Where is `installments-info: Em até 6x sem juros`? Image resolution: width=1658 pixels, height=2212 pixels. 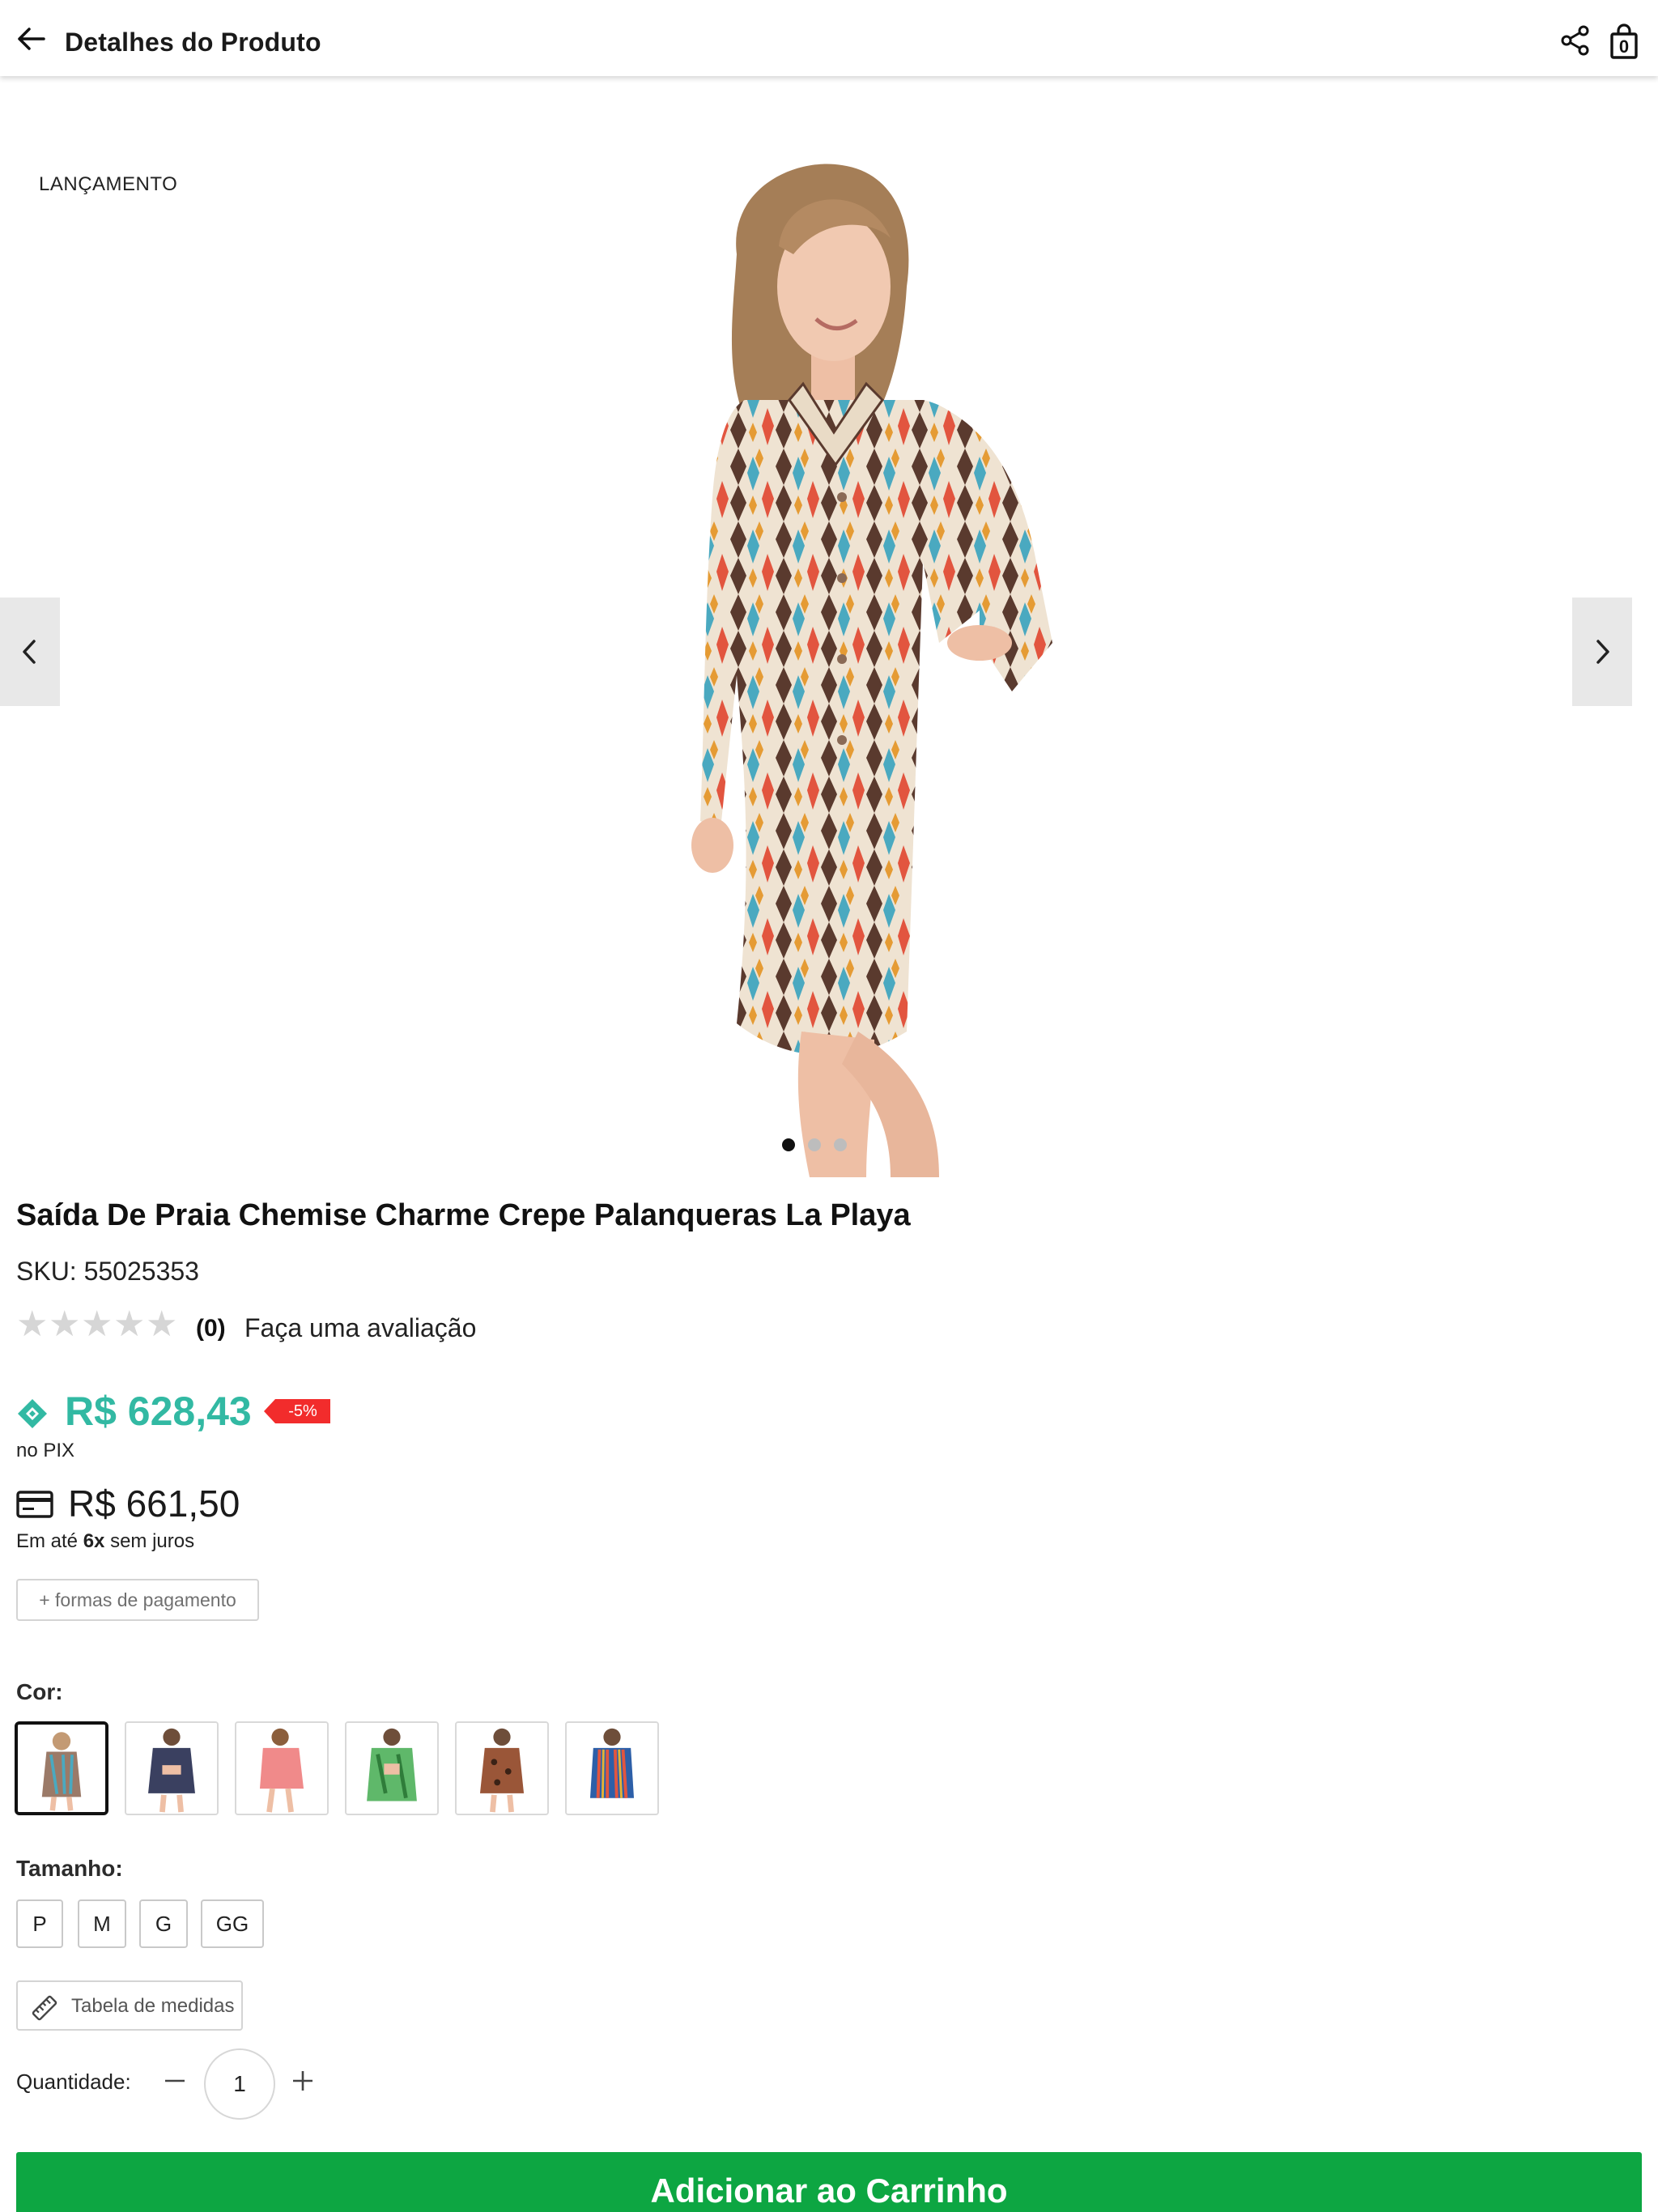 installments-info: Em até 6x sem juros is located at coordinates (105, 1541).